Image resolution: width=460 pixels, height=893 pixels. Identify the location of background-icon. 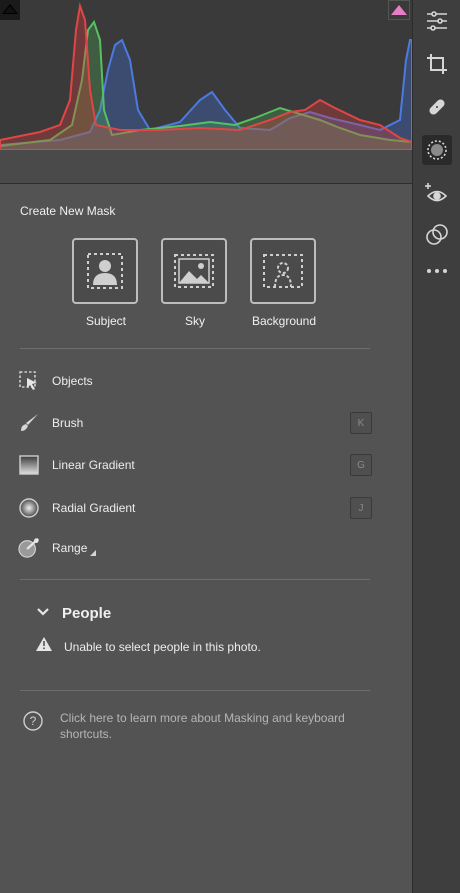
(283, 271).